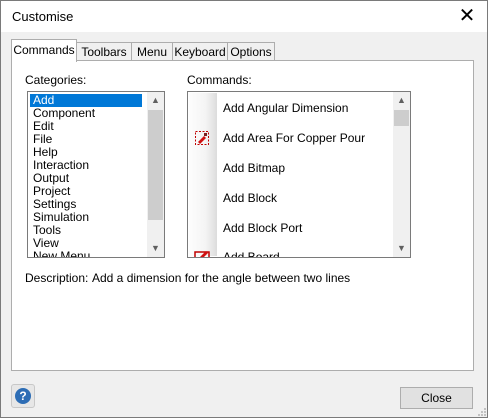  What do you see at coordinates (203, 174) in the screenshot?
I see `icon-gutter` at bounding box center [203, 174].